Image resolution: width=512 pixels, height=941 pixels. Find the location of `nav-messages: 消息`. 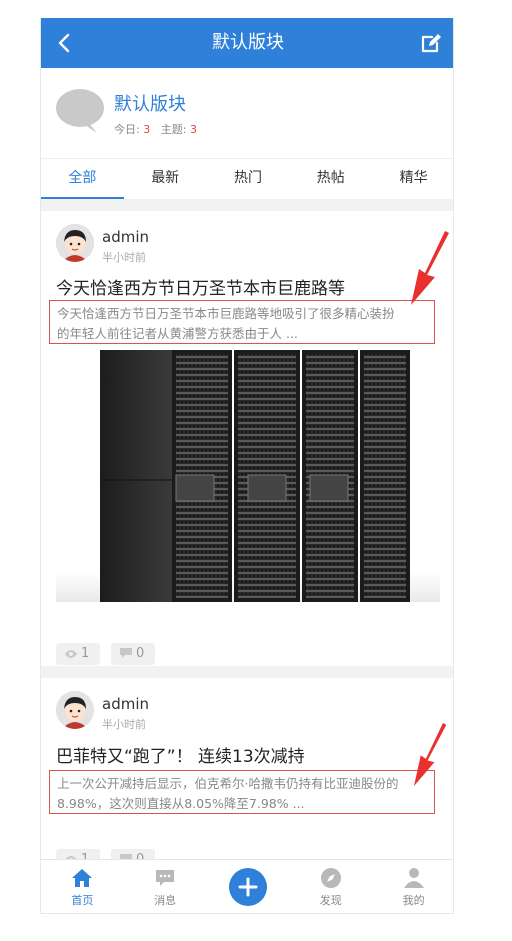

nav-messages: 消息 is located at coordinates (165, 886).